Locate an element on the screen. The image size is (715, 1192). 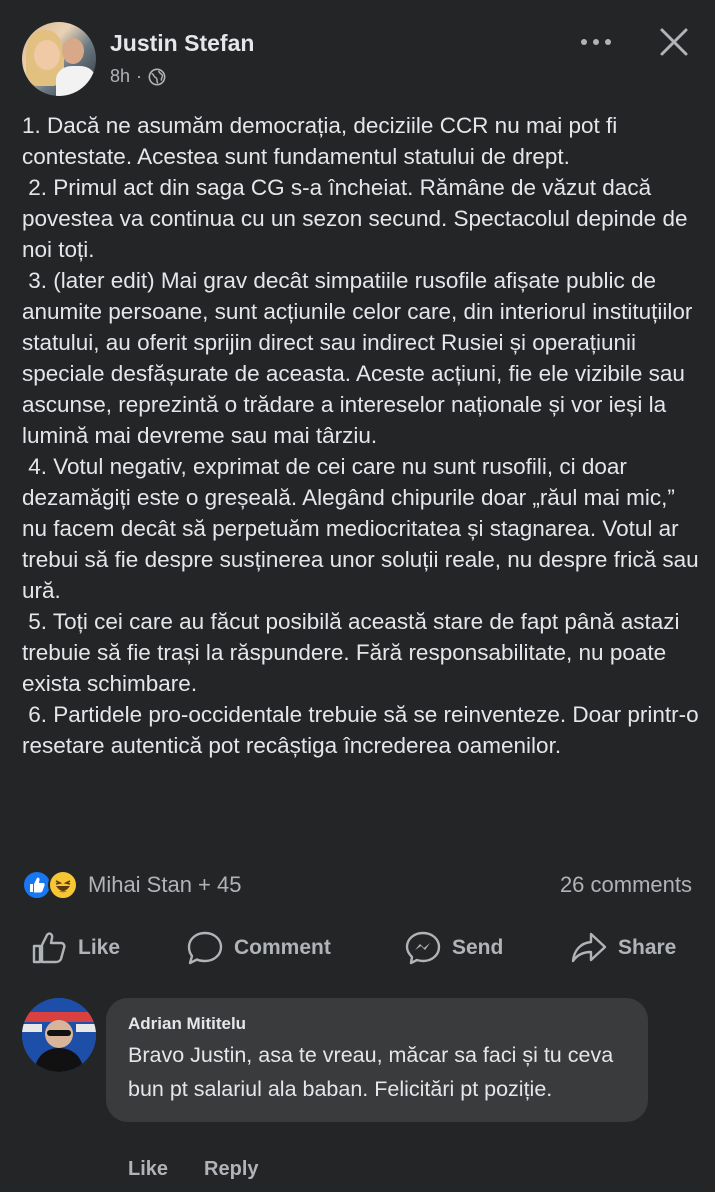
commenter-name: Adrian Mititelu is located at coordinates (187, 1024).